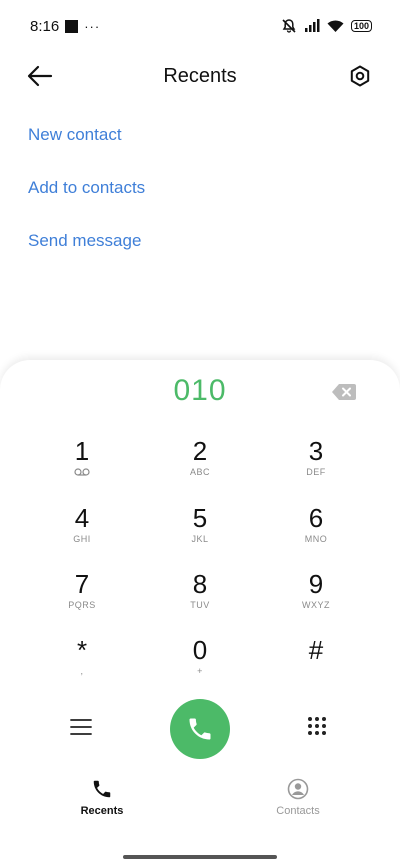  I want to click on page-title: Recents, so click(200, 75).